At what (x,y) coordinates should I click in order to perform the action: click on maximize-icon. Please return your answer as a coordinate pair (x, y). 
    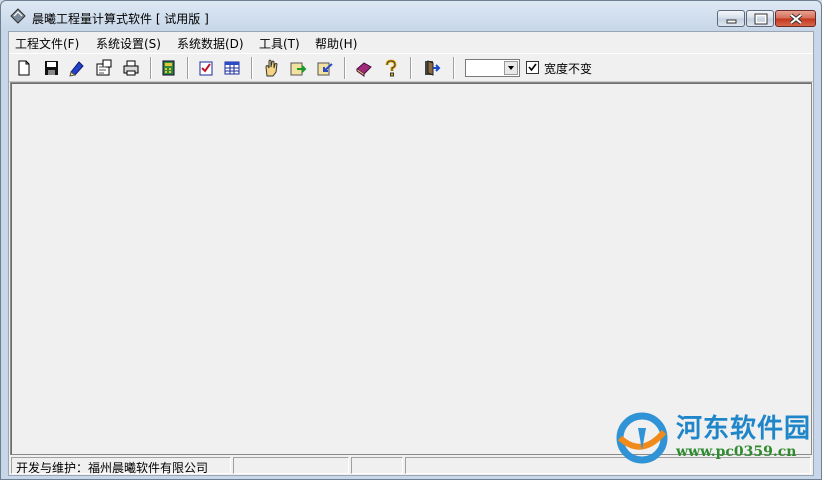
    Looking at the image, I should click on (761, 19).